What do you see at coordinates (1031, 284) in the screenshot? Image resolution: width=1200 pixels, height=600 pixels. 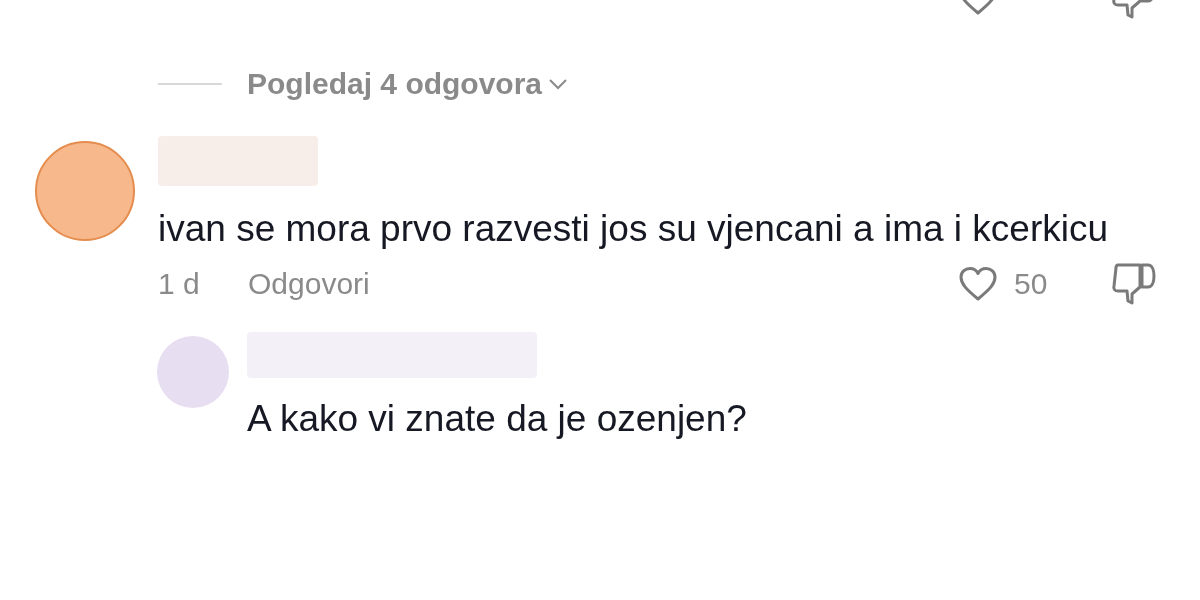 I see `like-count: 50` at bounding box center [1031, 284].